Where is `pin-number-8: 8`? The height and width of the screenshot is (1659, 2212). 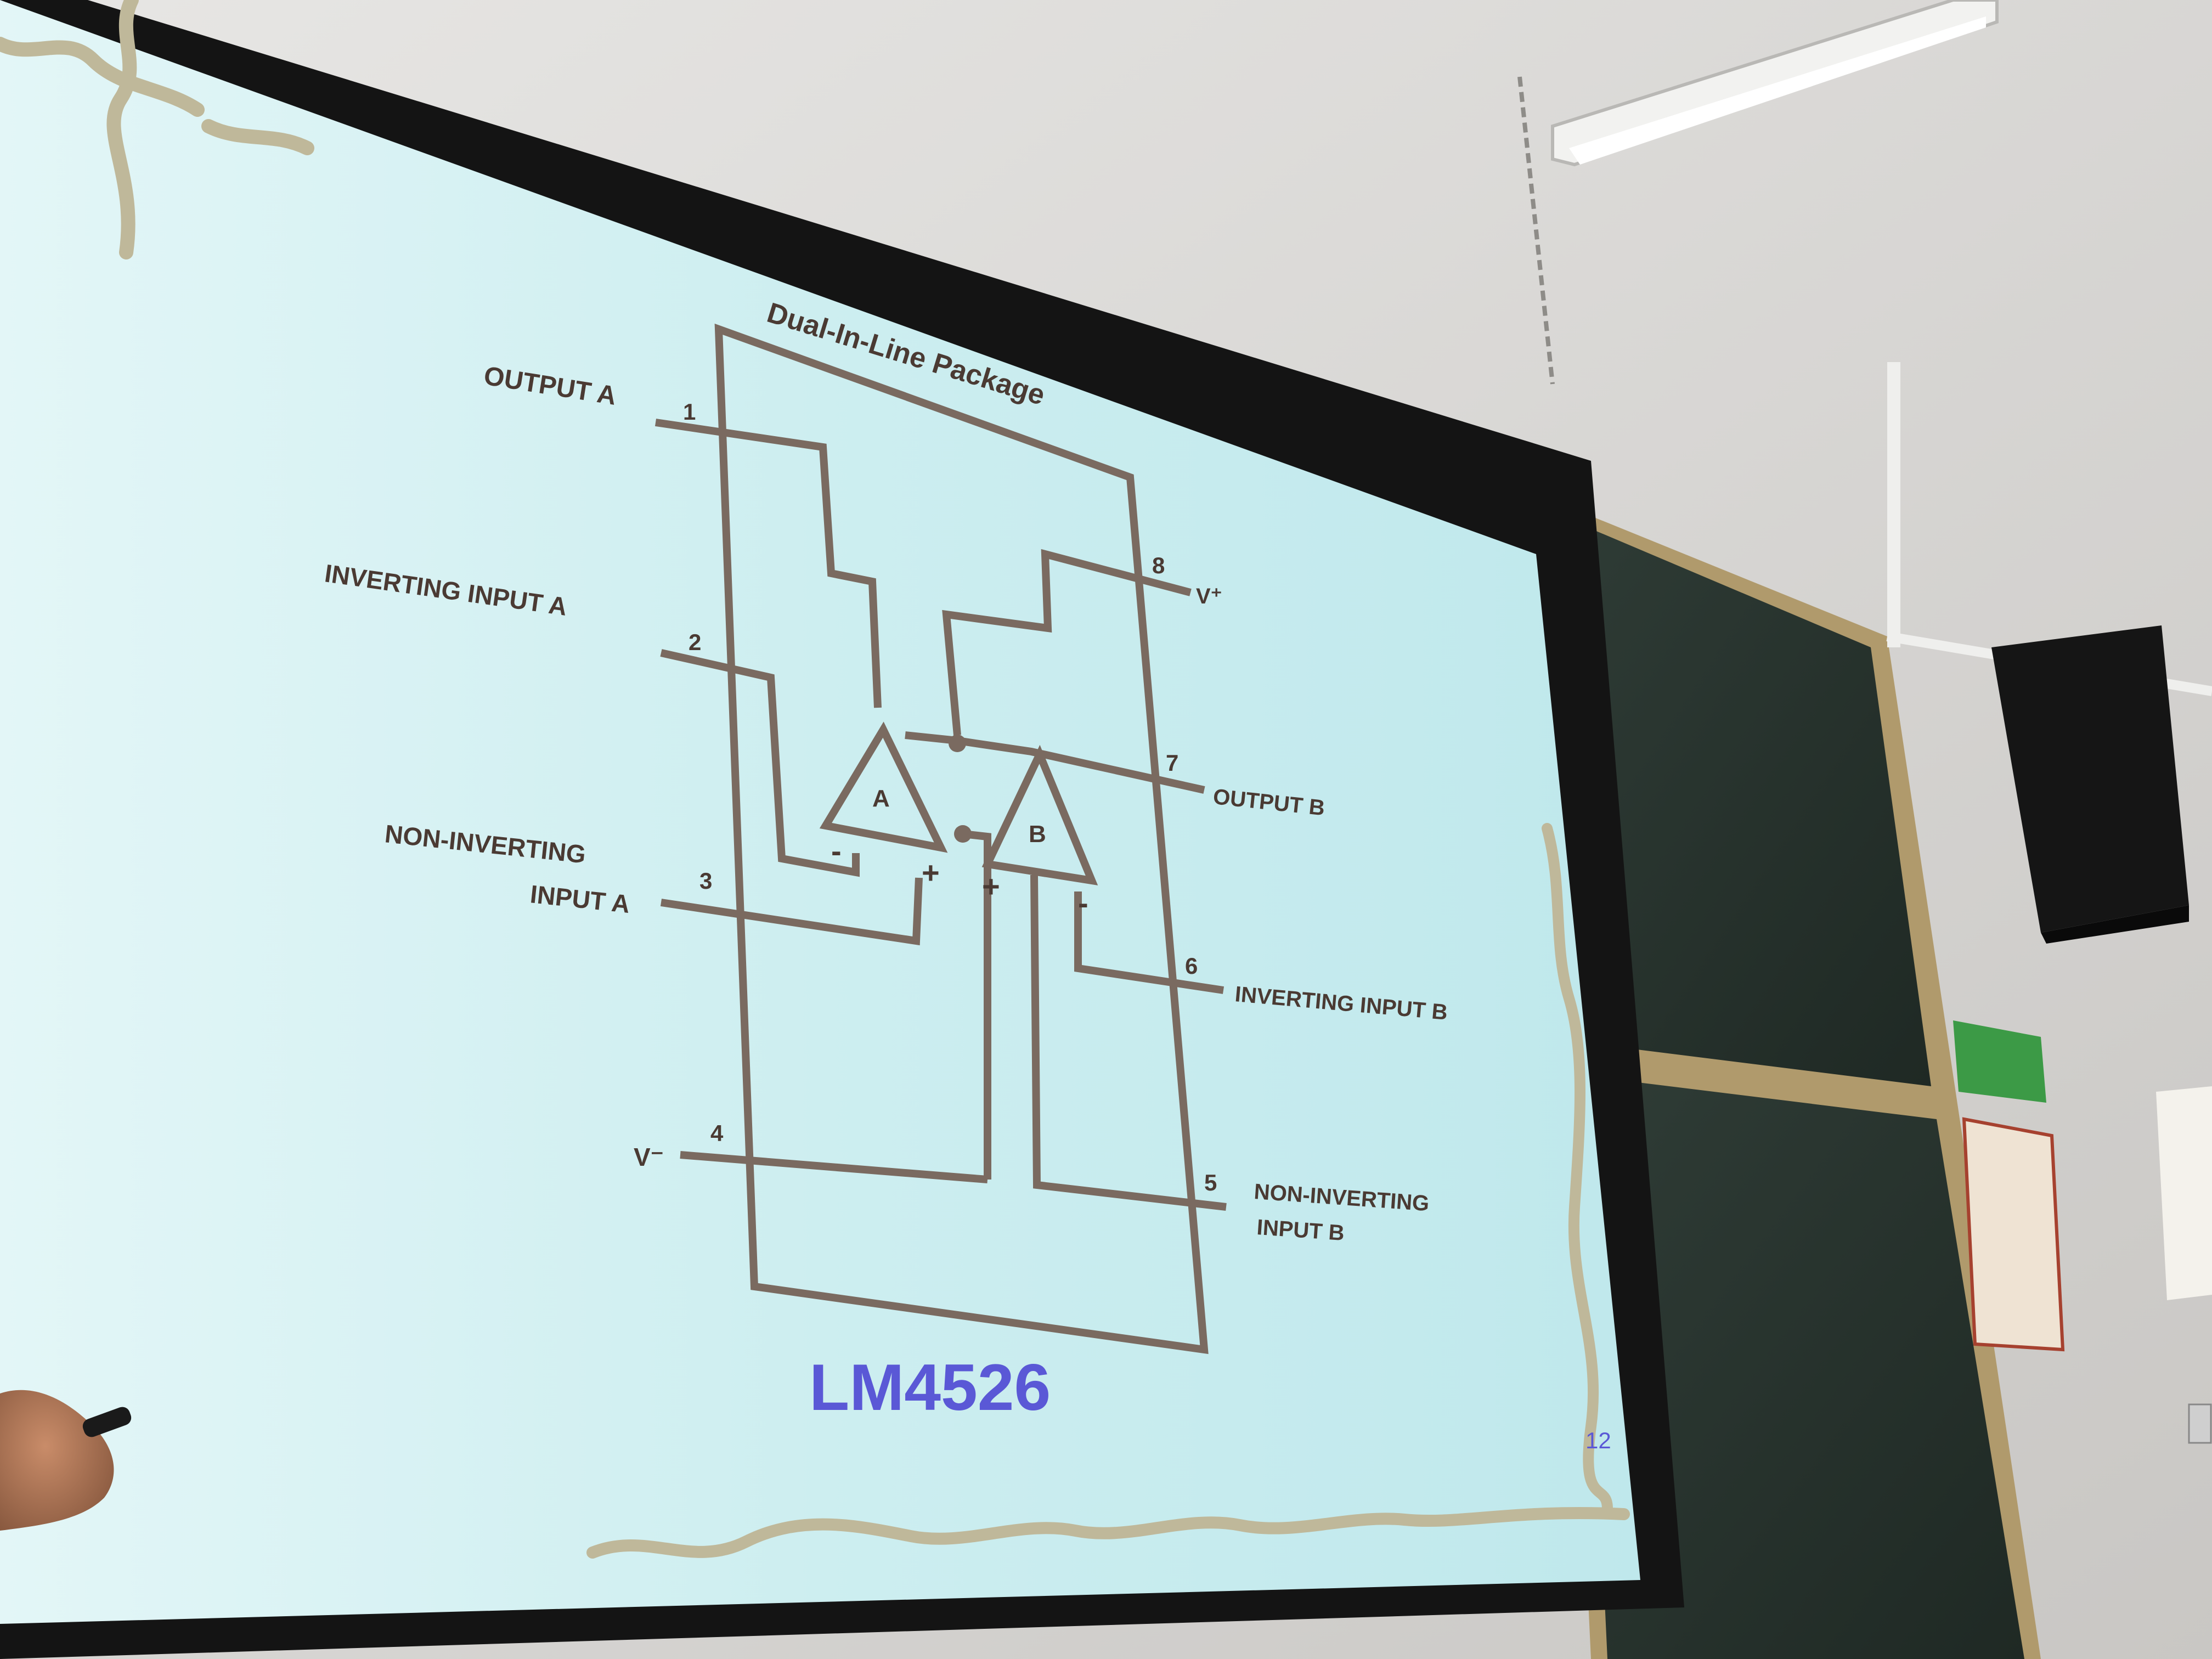 pin-number-8: 8 is located at coordinates (1159, 565).